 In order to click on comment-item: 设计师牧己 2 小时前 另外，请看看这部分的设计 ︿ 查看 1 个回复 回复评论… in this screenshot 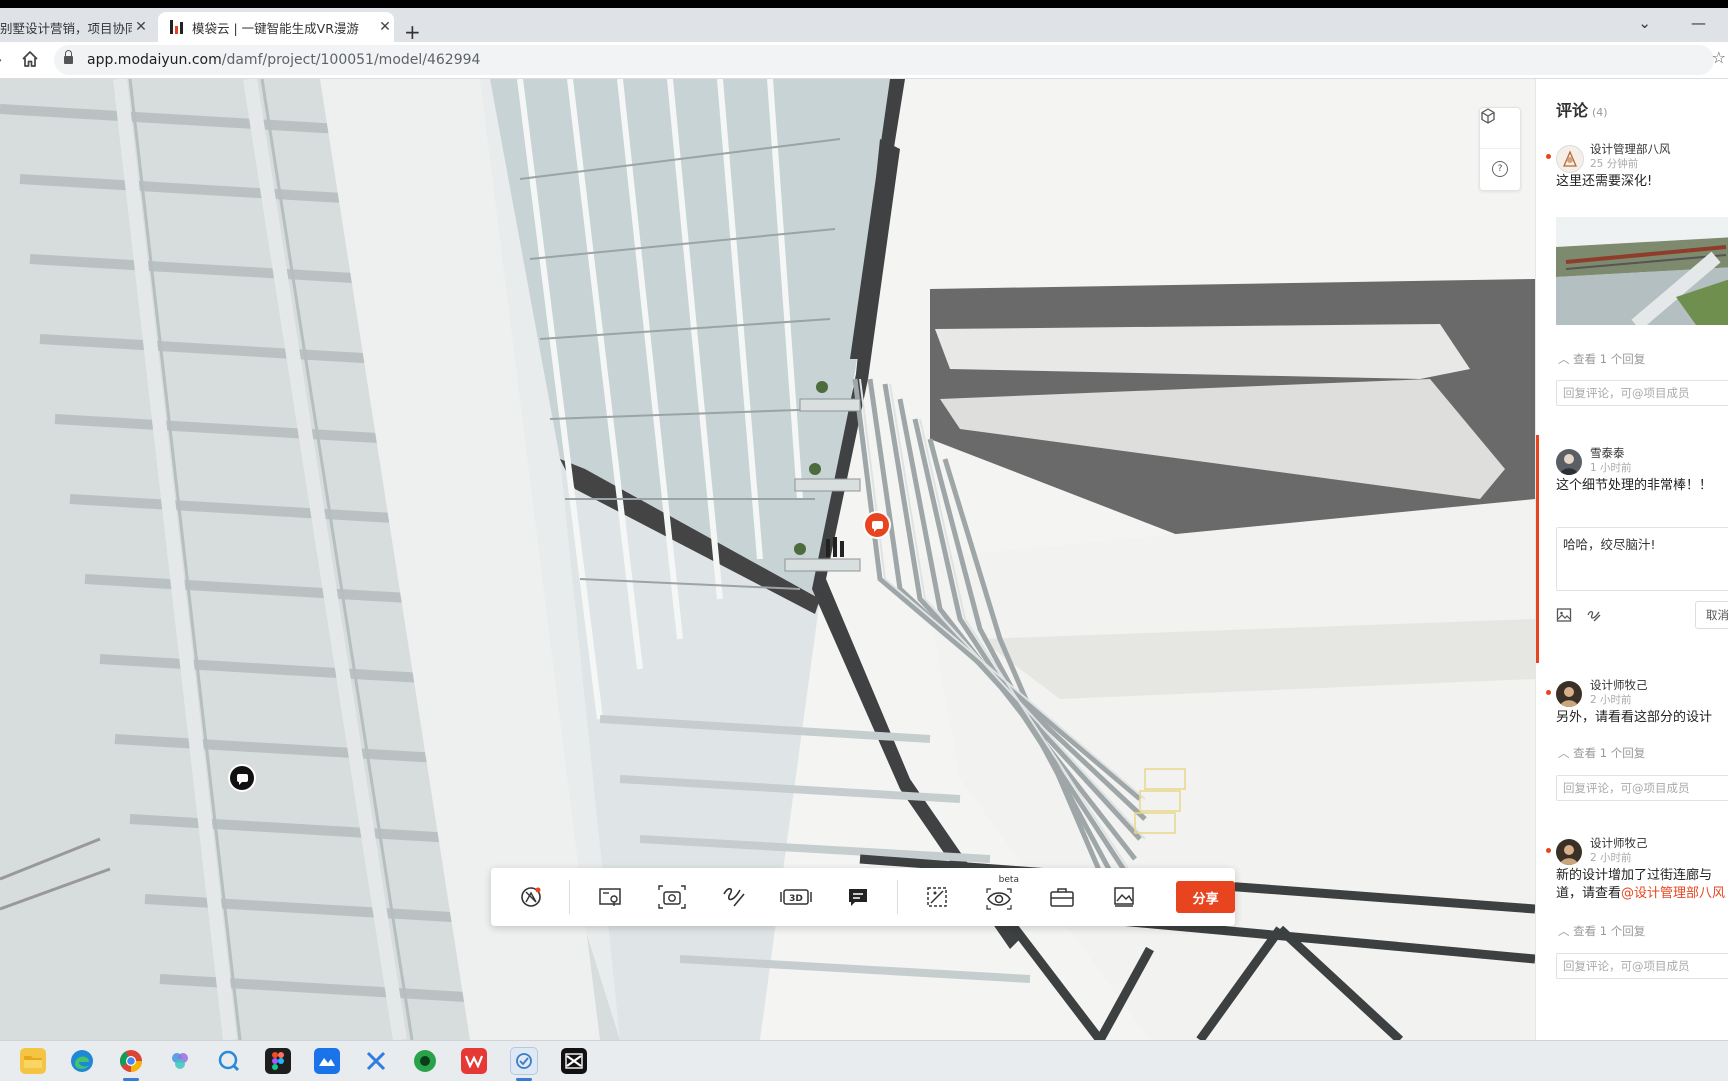, I will do `click(1632, 748)`.